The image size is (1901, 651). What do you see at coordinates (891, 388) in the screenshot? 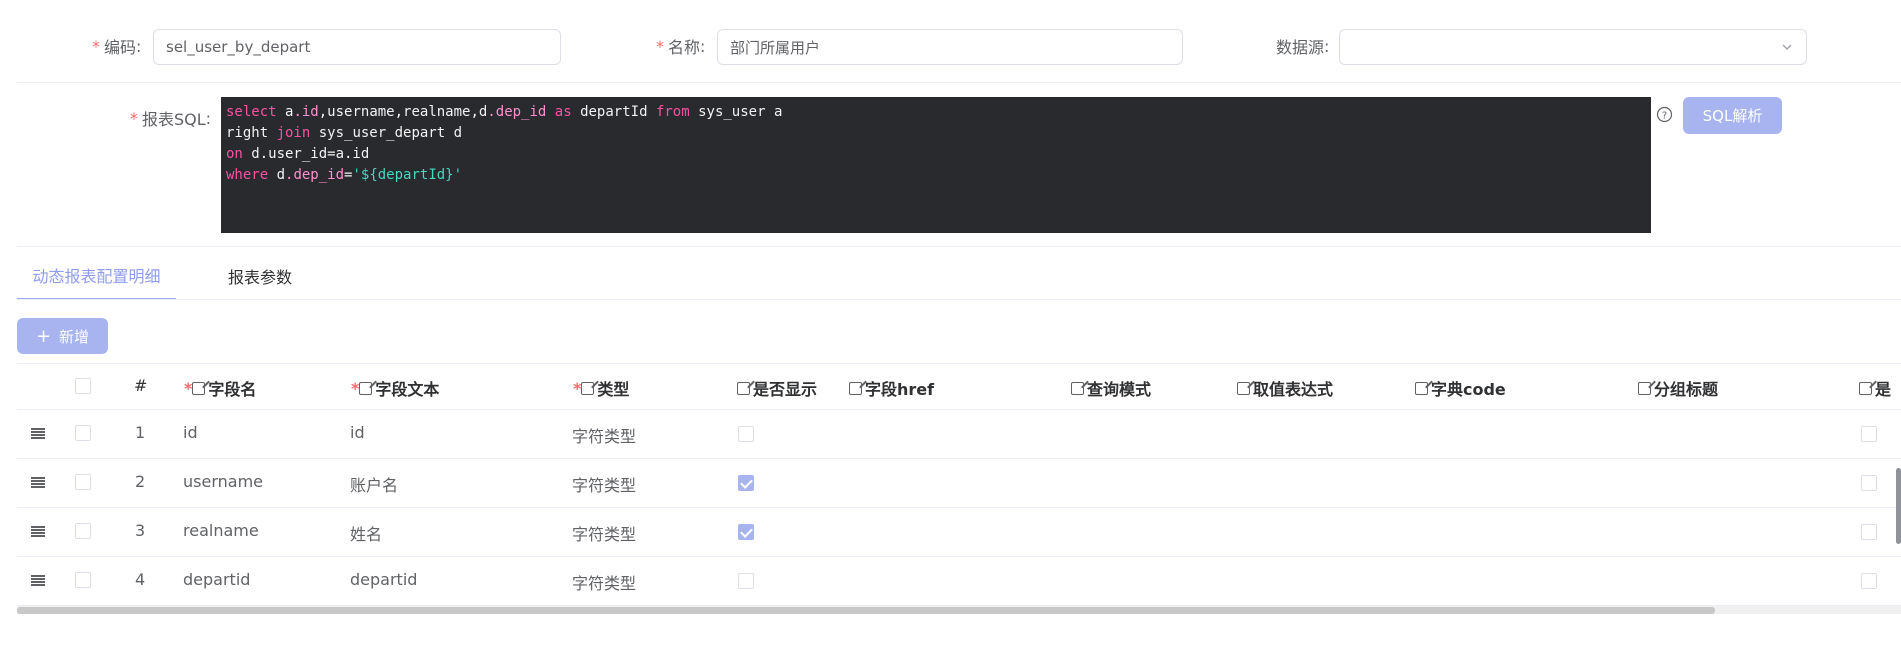
I see `col-header-field-href: 字段href` at bounding box center [891, 388].